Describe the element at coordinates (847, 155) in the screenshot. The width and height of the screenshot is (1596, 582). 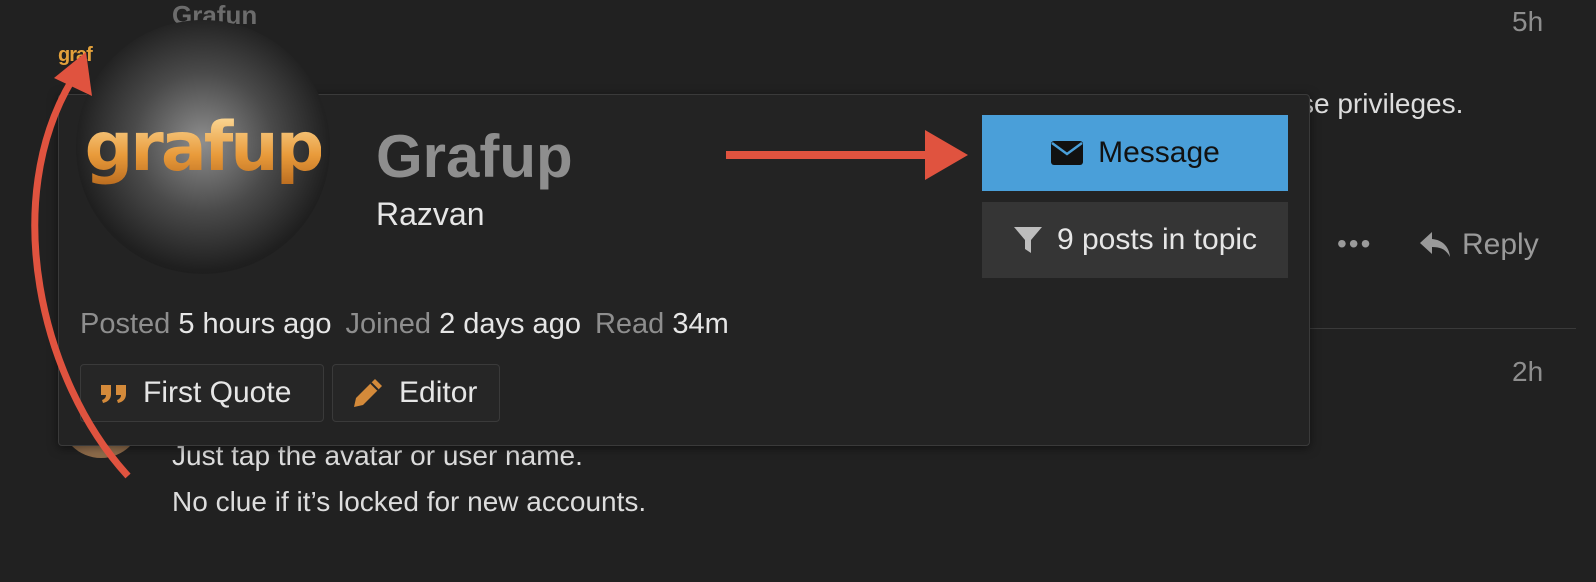
I see `arrow-to-message-button` at that location.